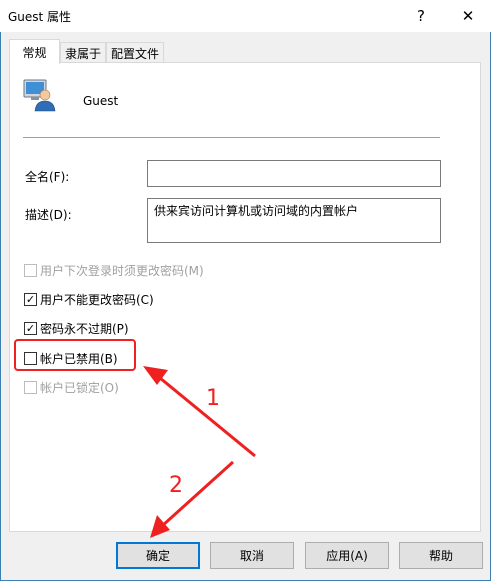 Image resolution: width=493 pixels, height=583 pixels. What do you see at coordinates (176, 485) in the screenshot?
I see `annotation-step-2: 2` at bounding box center [176, 485].